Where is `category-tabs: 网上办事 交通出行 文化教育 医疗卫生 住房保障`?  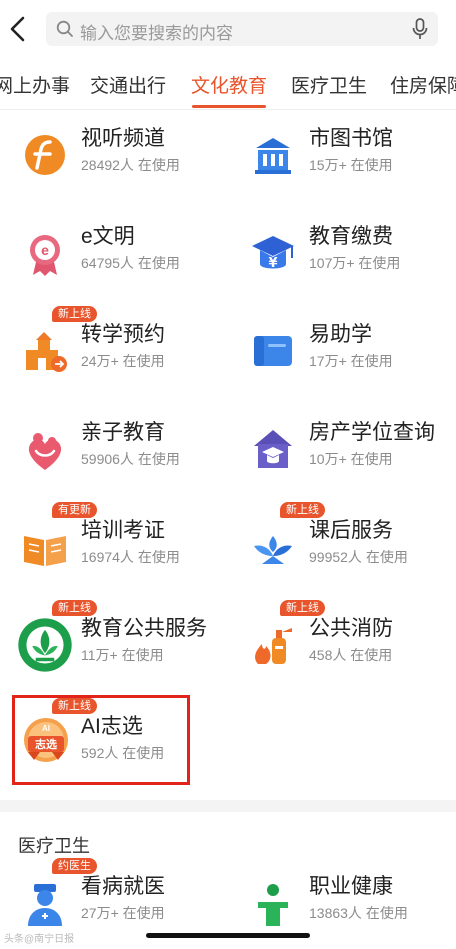 category-tabs: 网上办事 交通出行 文化教育 医疗卫生 住房保障 is located at coordinates (228, 84).